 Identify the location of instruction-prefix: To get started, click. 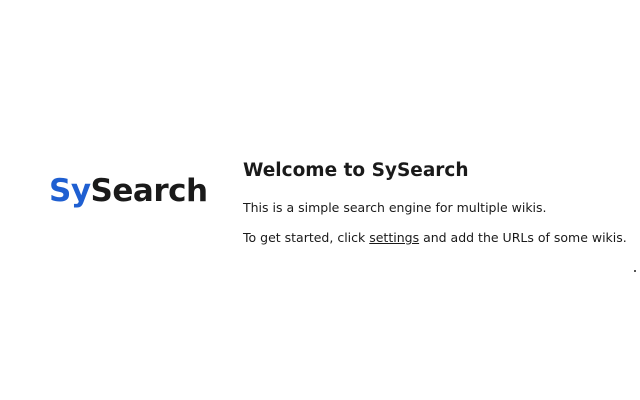
(306, 237).